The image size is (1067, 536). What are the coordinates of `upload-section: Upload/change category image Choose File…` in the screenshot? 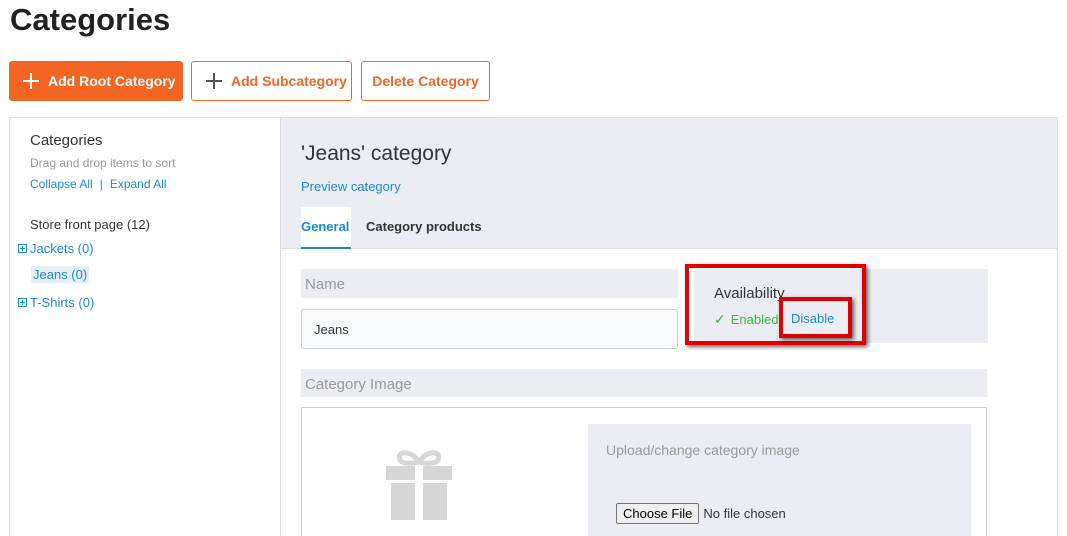 It's located at (779, 480).